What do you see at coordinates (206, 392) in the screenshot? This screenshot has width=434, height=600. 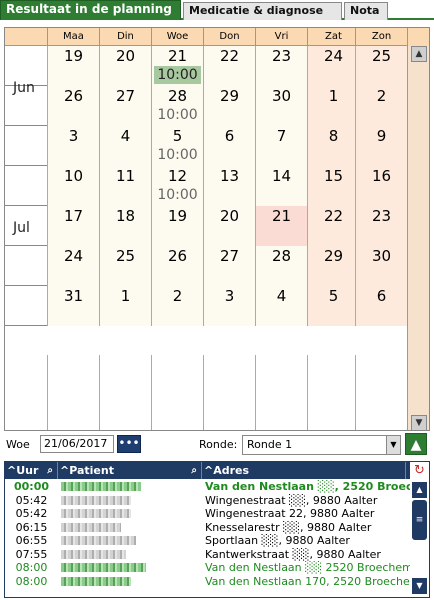 I see `calendar-empty-area` at bounding box center [206, 392].